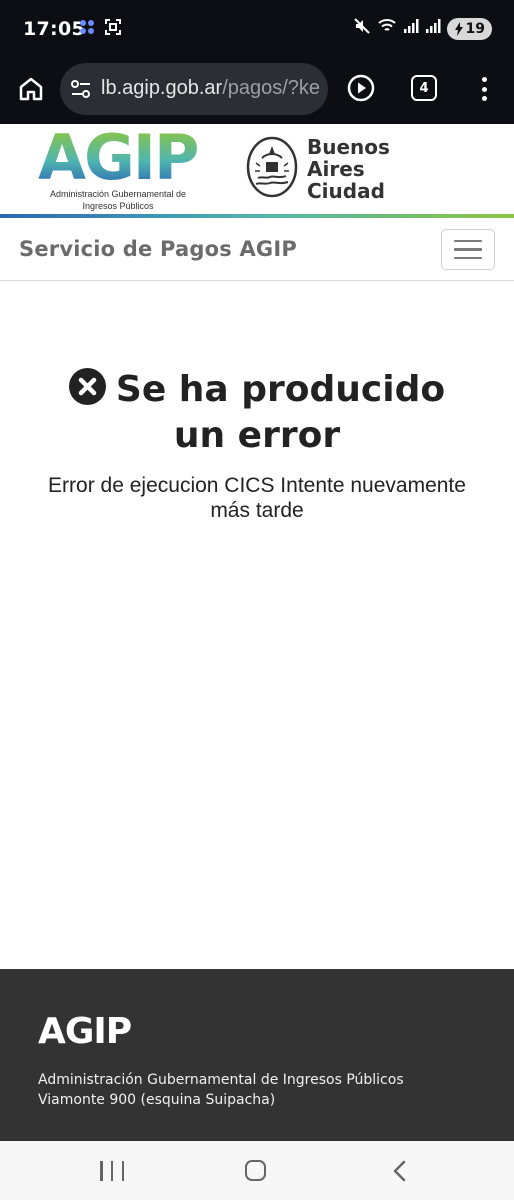 This screenshot has height=1200, width=514. I want to click on footer-agip-logo: AGIP, so click(85, 1031).